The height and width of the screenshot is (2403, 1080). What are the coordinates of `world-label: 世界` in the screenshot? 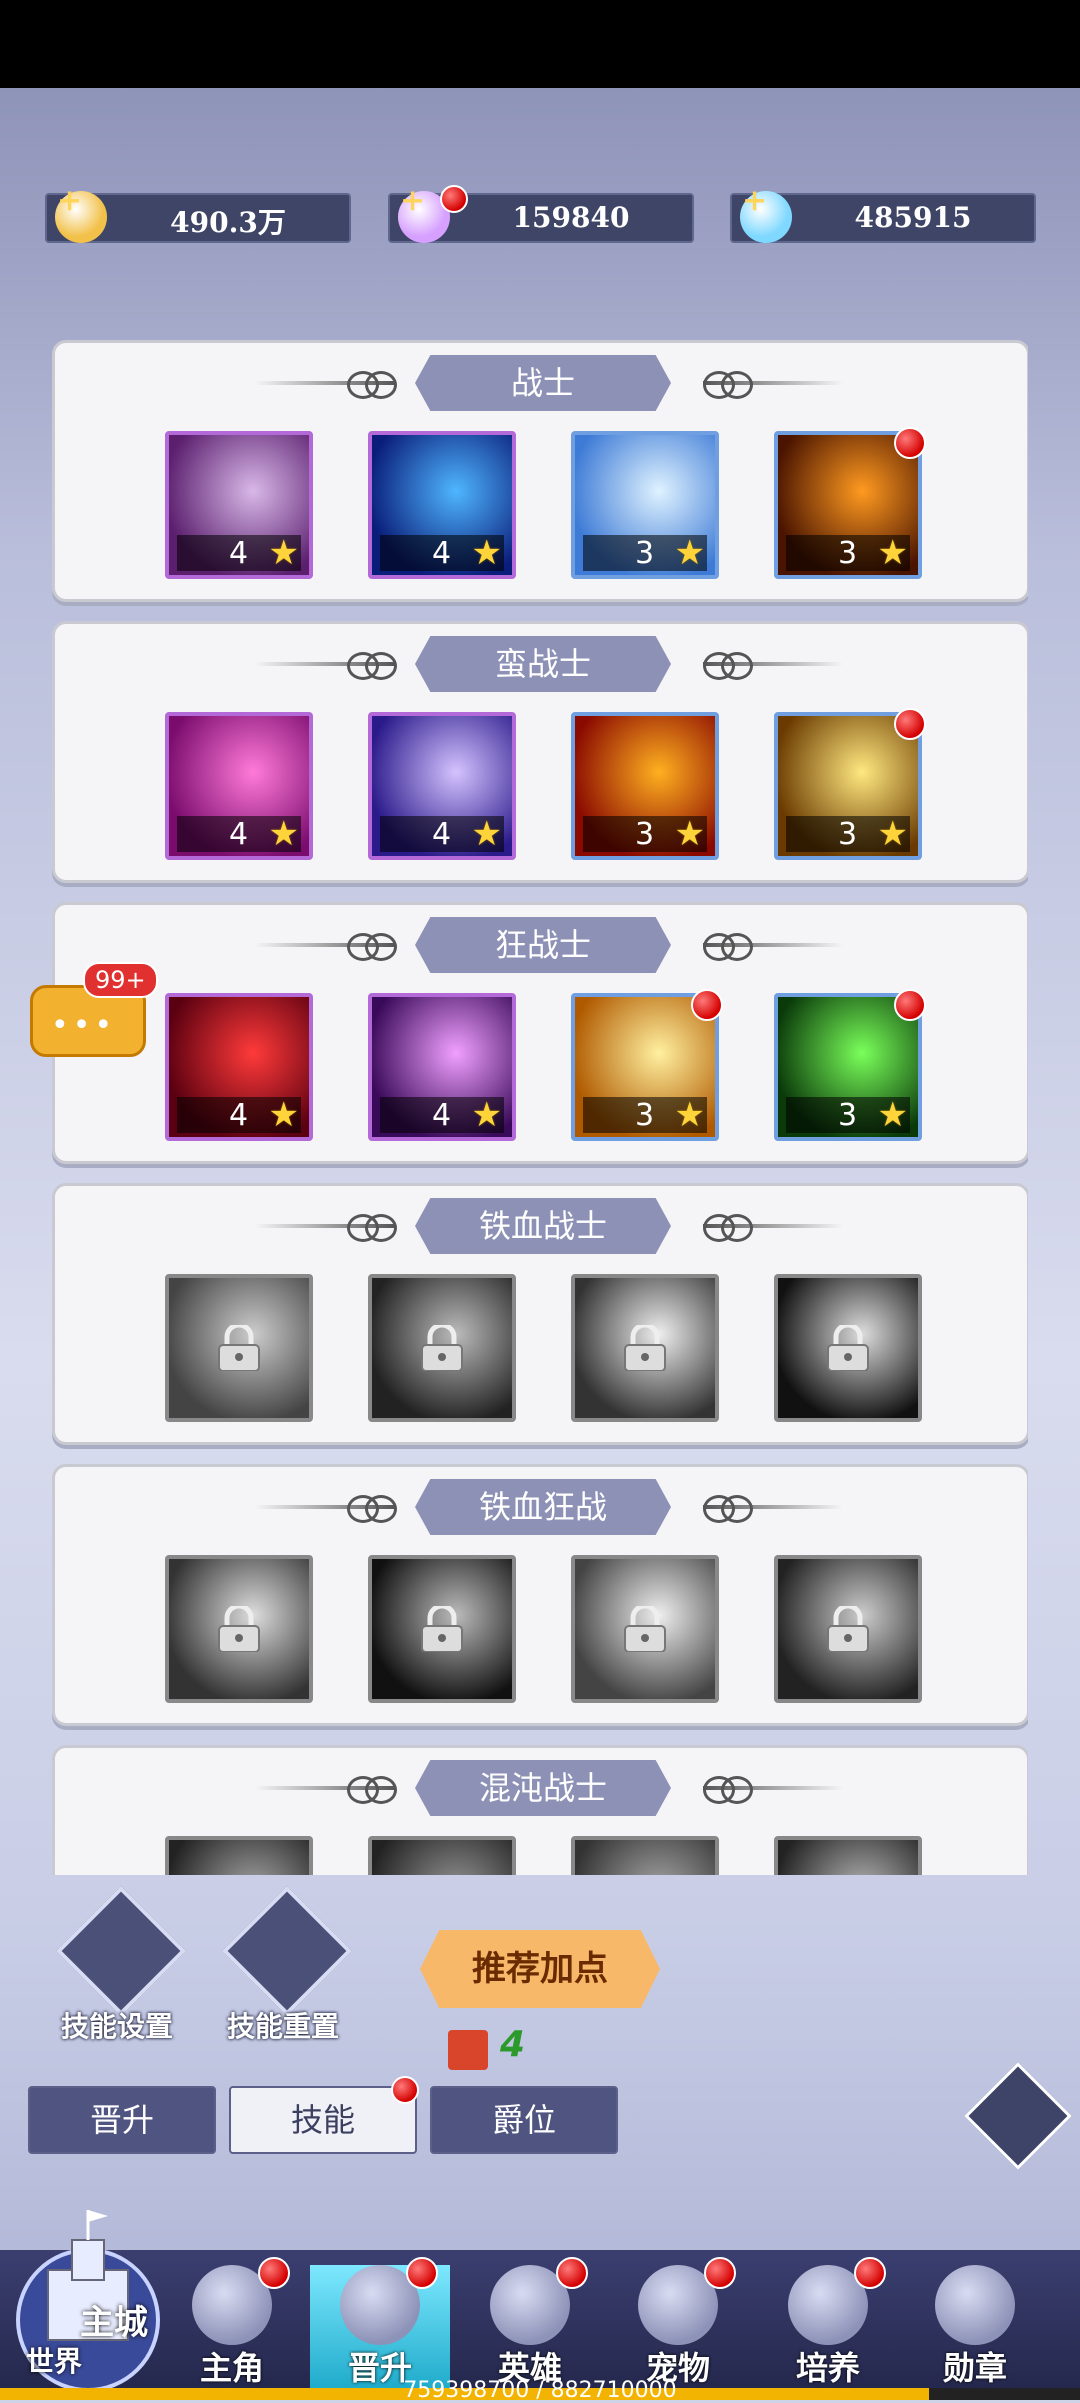 It's located at (54, 2361).